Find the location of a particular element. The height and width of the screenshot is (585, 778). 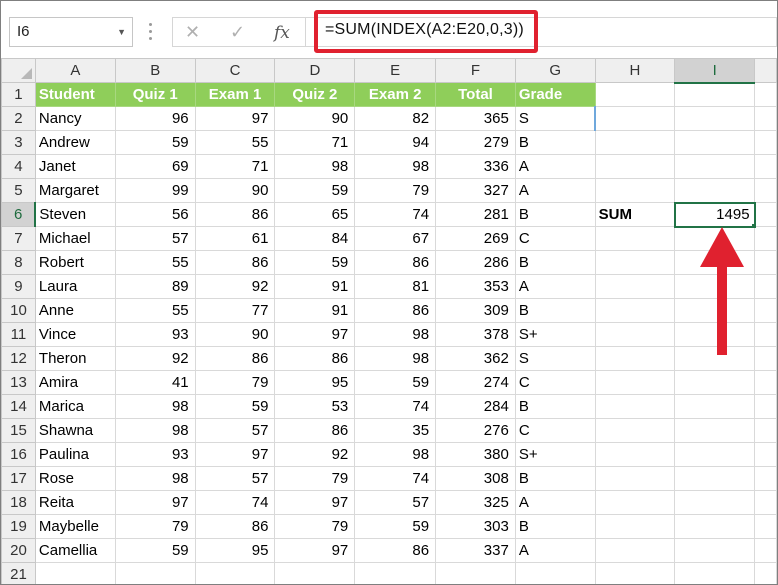

cell: Maybelle is located at coordinates (75, 526).